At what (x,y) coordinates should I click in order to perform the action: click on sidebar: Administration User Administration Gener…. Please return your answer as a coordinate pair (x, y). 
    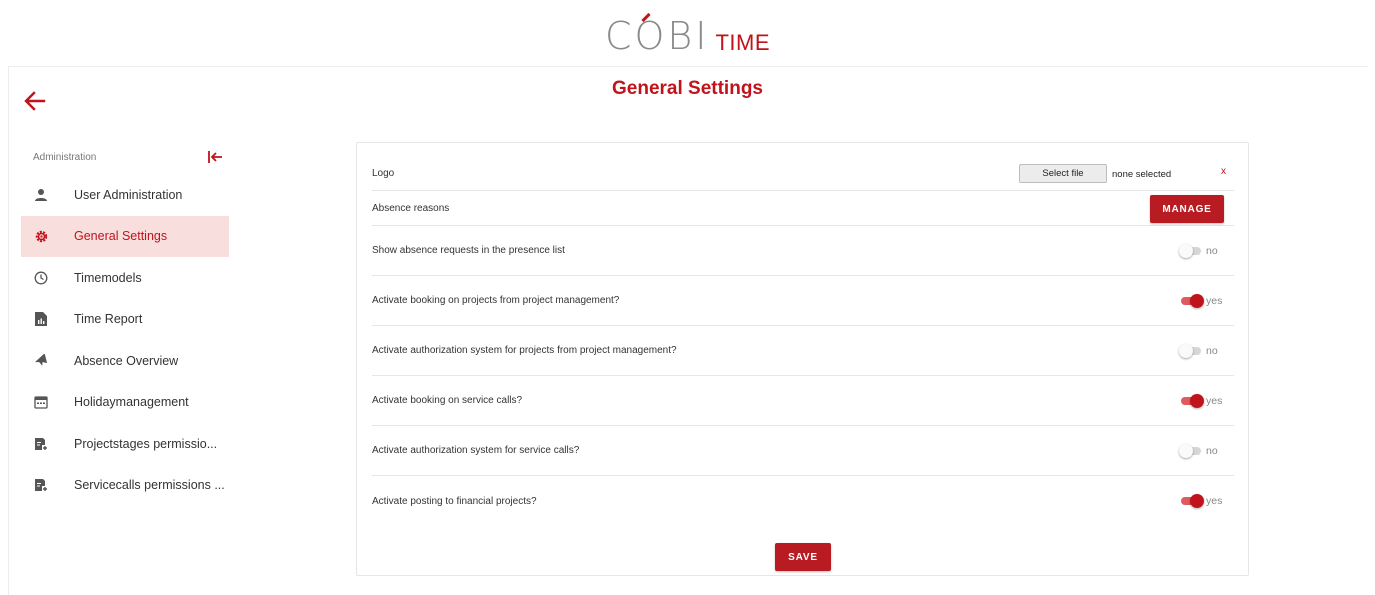
    Looking at the image, I should click on (125, 323).